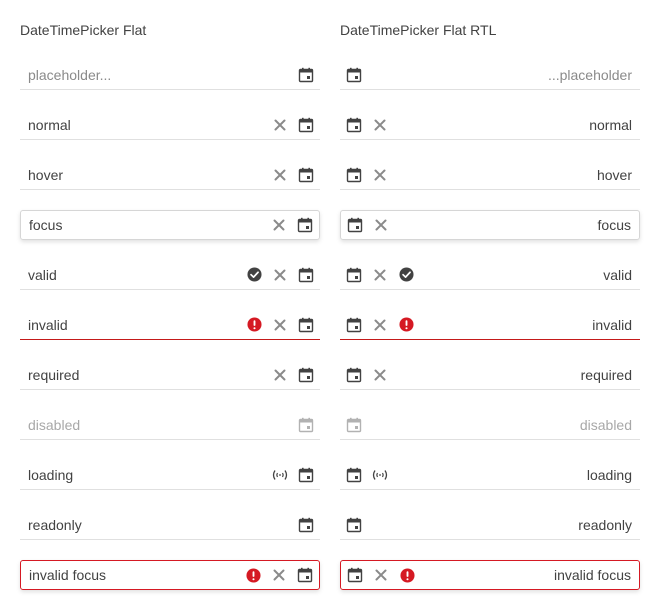 This screenshot has width=660, height=610. What do you see at coordinates (83, 30) in the screenshot?
I see `section-title-ltr: DateTimePicker Flat` at bounding box center [83, 30].